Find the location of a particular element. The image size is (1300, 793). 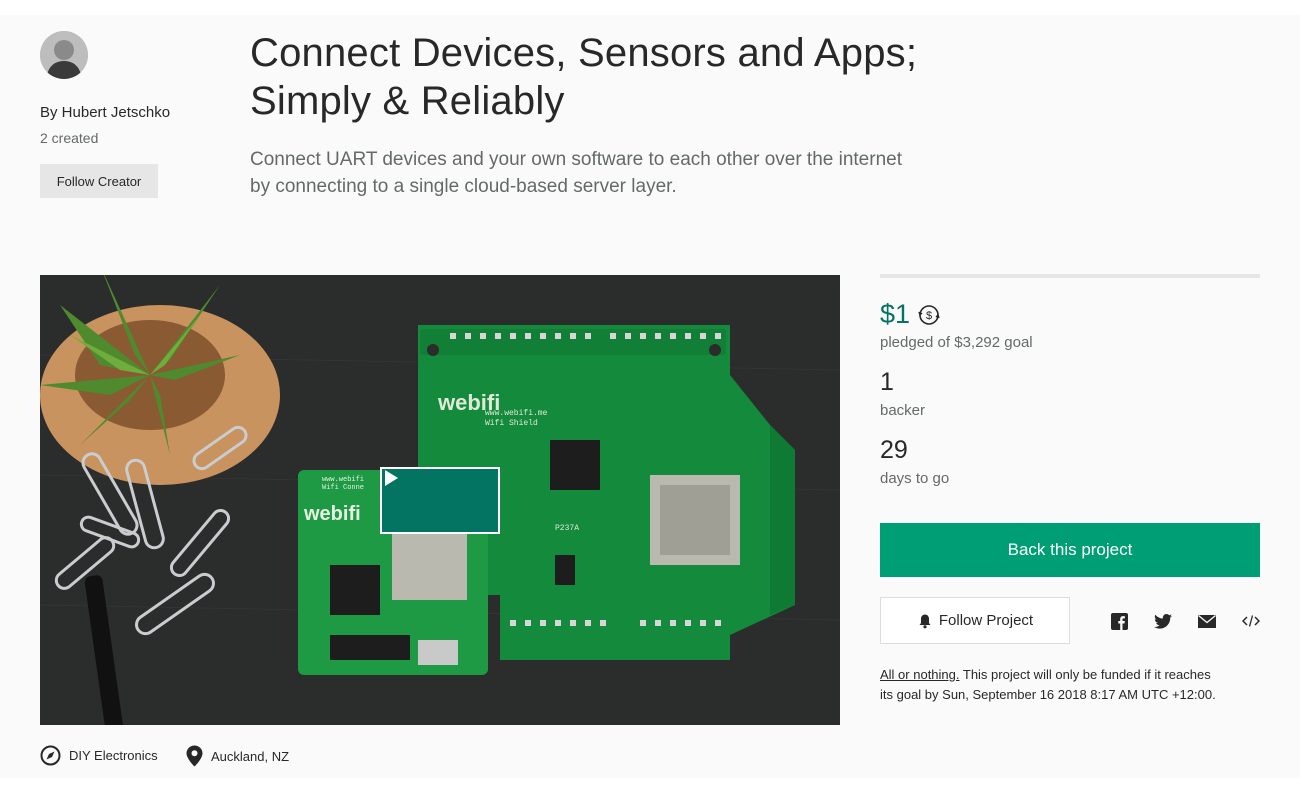

pledged-amount: $1 $ is located at coordinates (911, 314).